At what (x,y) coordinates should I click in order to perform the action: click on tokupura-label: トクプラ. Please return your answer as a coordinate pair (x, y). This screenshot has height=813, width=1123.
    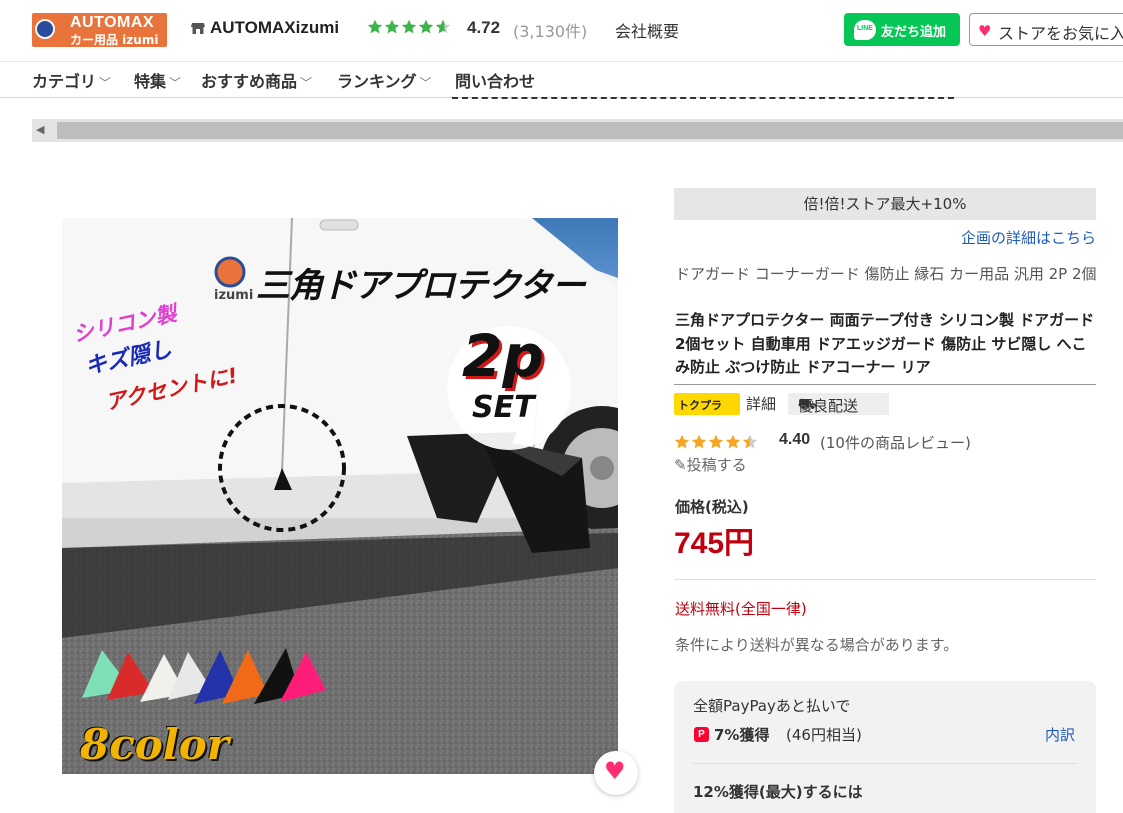
    Looking at the image, I should click on (700, 405).